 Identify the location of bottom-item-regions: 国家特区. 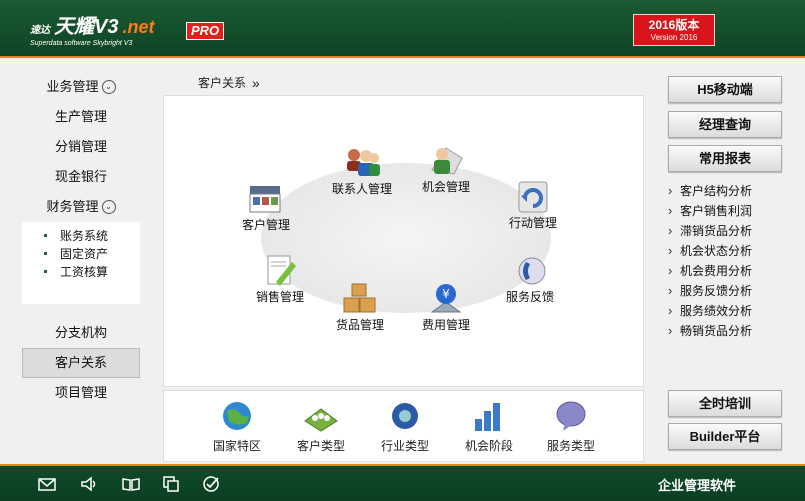
(237, 426).